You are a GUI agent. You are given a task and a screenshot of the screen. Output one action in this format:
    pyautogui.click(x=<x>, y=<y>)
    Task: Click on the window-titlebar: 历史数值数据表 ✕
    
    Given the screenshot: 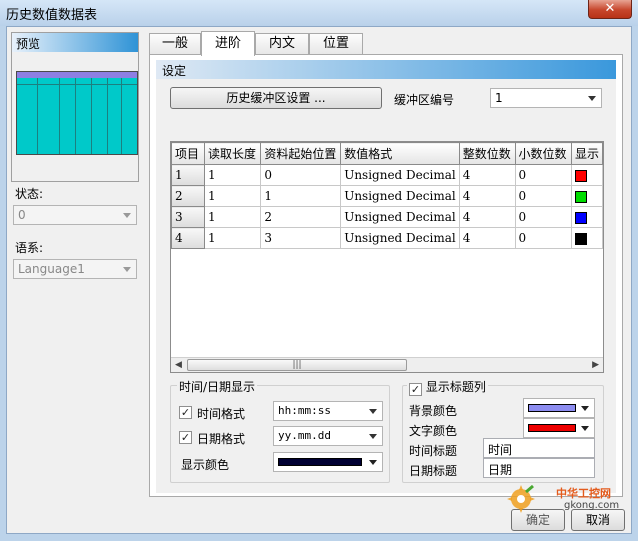 What is the action you would take?
    pyautogui.click(x=319, y=13)
    